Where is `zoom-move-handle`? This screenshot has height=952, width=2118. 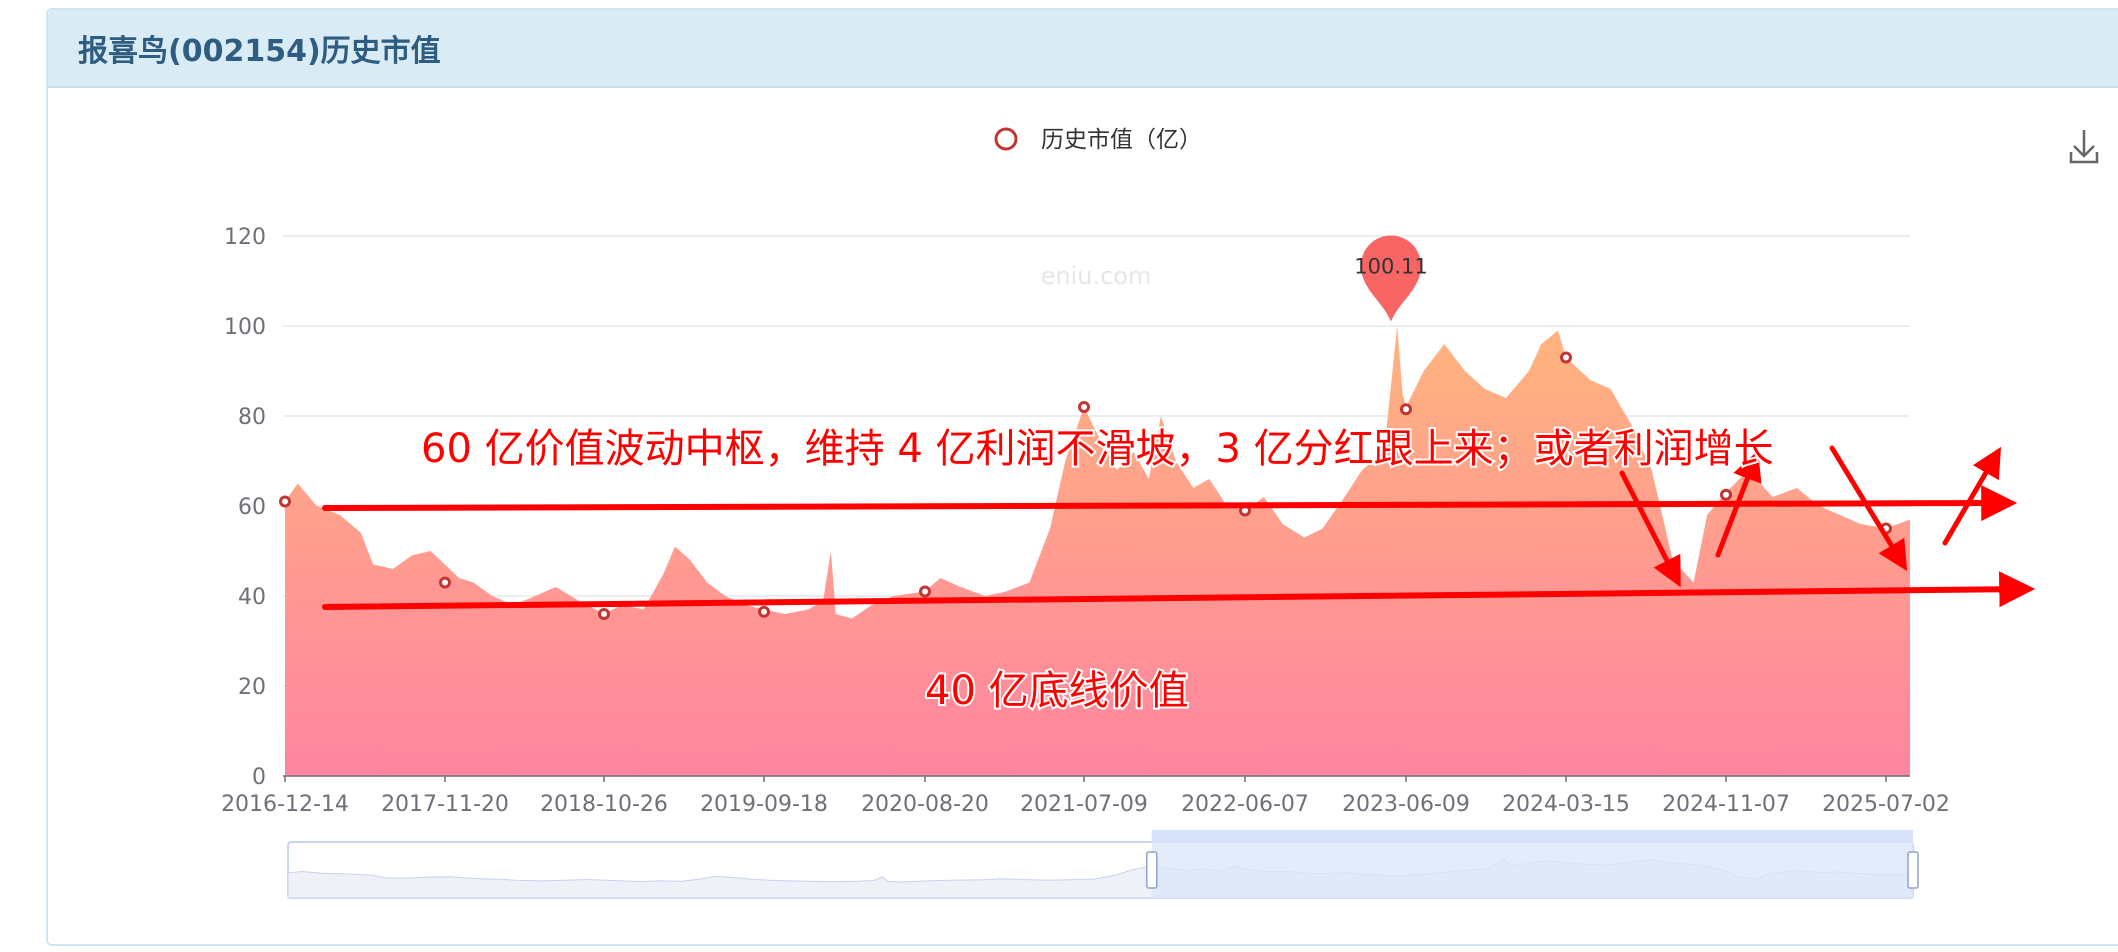 zoom-move-handle is located at coordinates (1532, 836).